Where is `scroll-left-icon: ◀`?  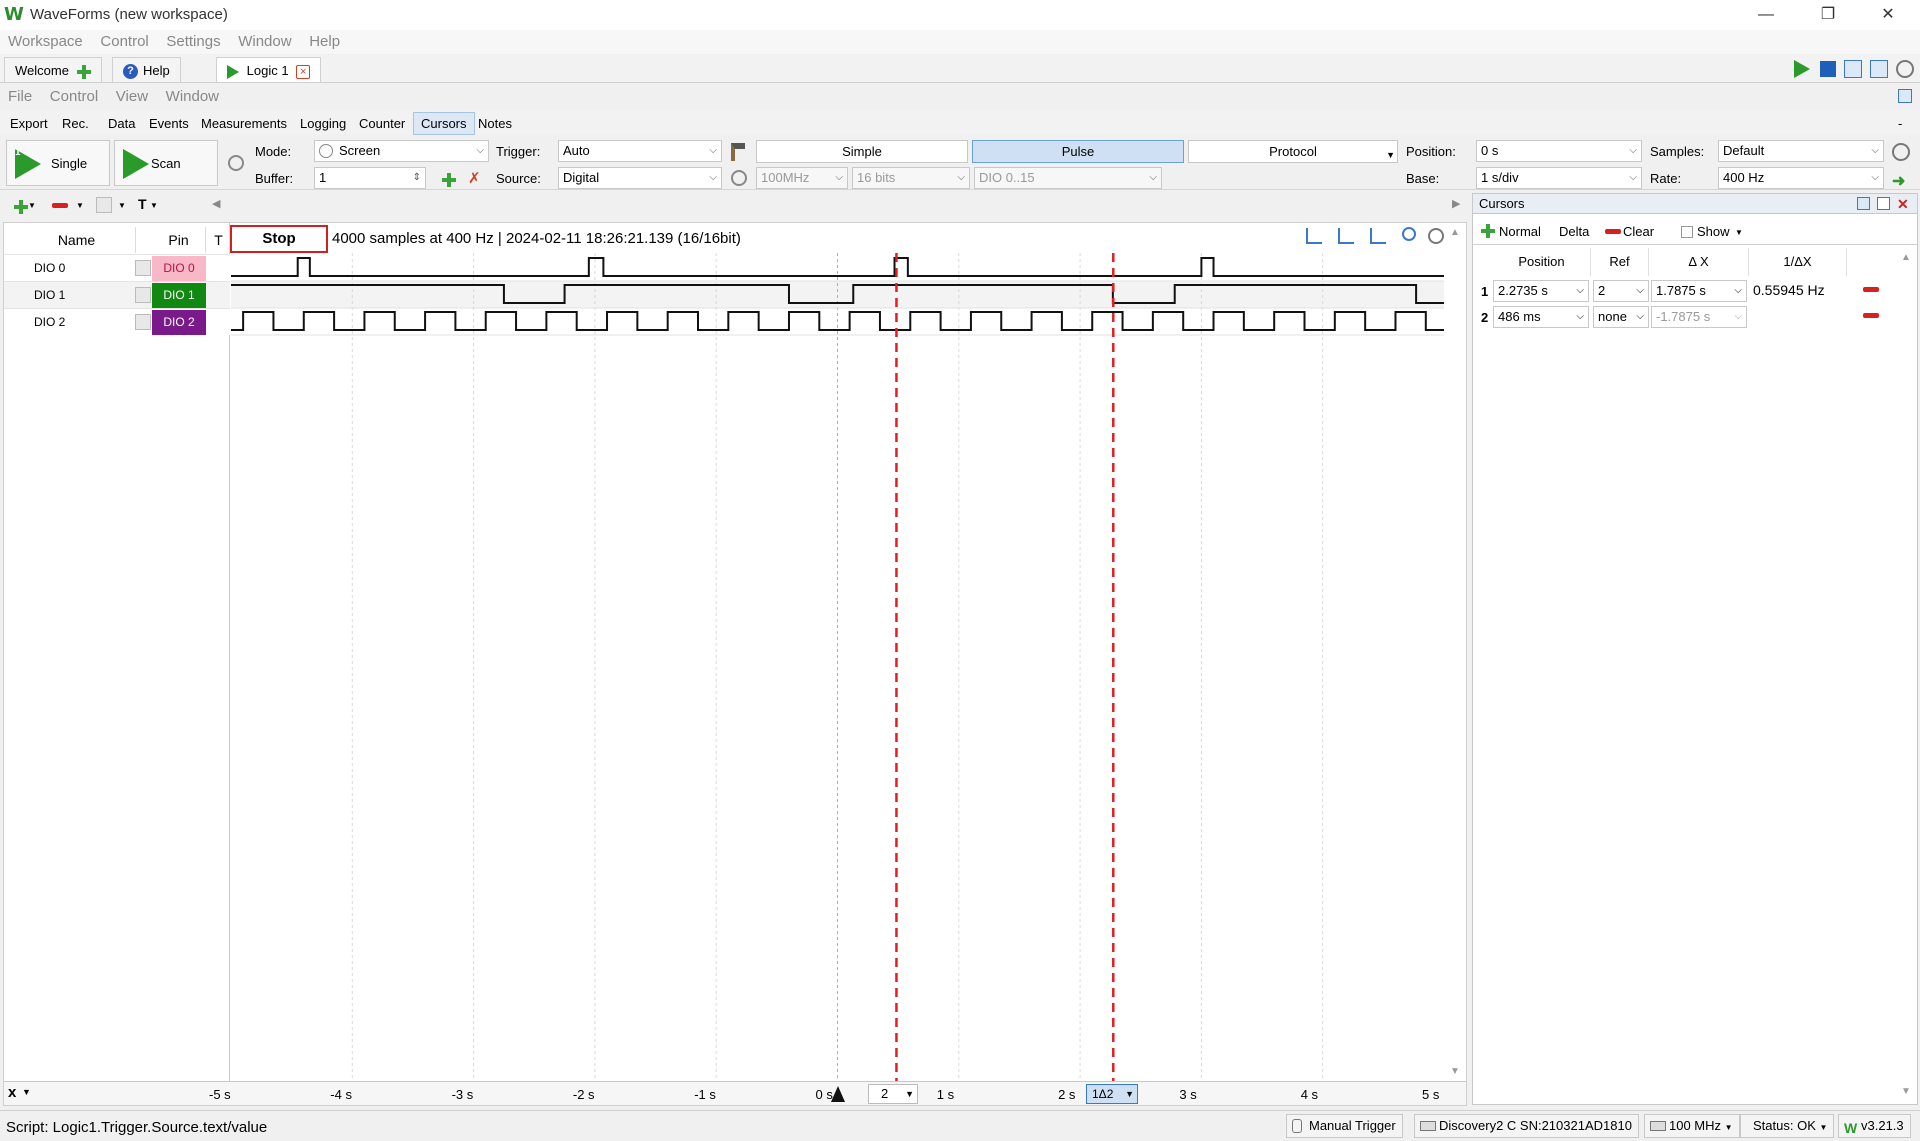 scroll-left-icon: ◀ is located at coordinates (216, 203).